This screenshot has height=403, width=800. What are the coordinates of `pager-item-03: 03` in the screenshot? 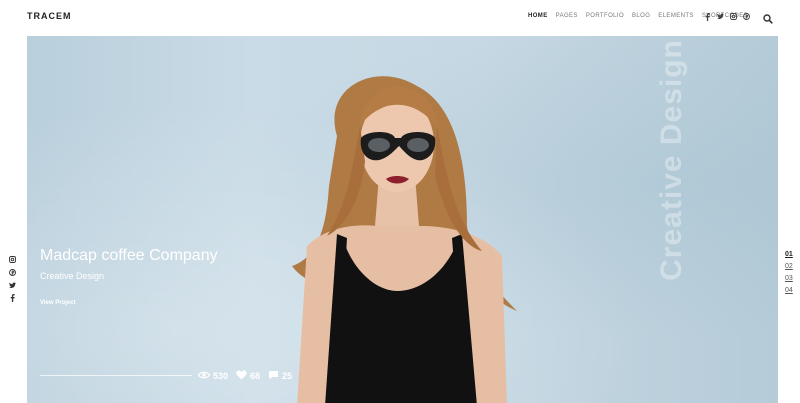 It's located at (789, 278).